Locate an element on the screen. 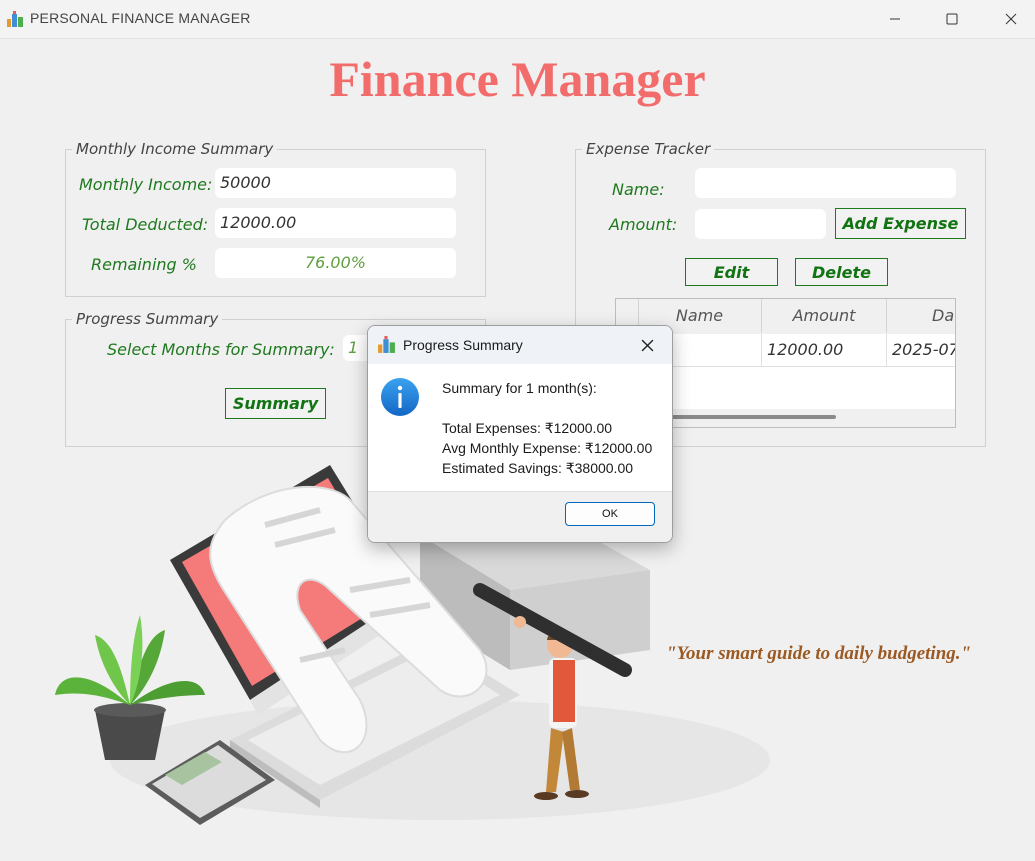  minimize-icon is located at coordinates (895, 19).